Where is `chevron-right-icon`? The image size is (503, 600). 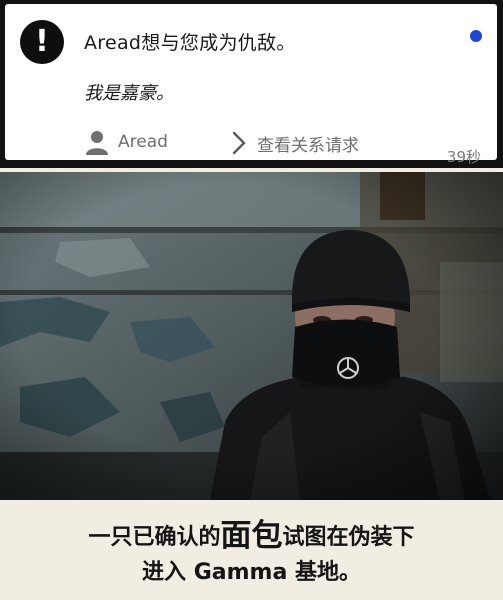
chevron-right-icon is located at coordinates (239, 143).